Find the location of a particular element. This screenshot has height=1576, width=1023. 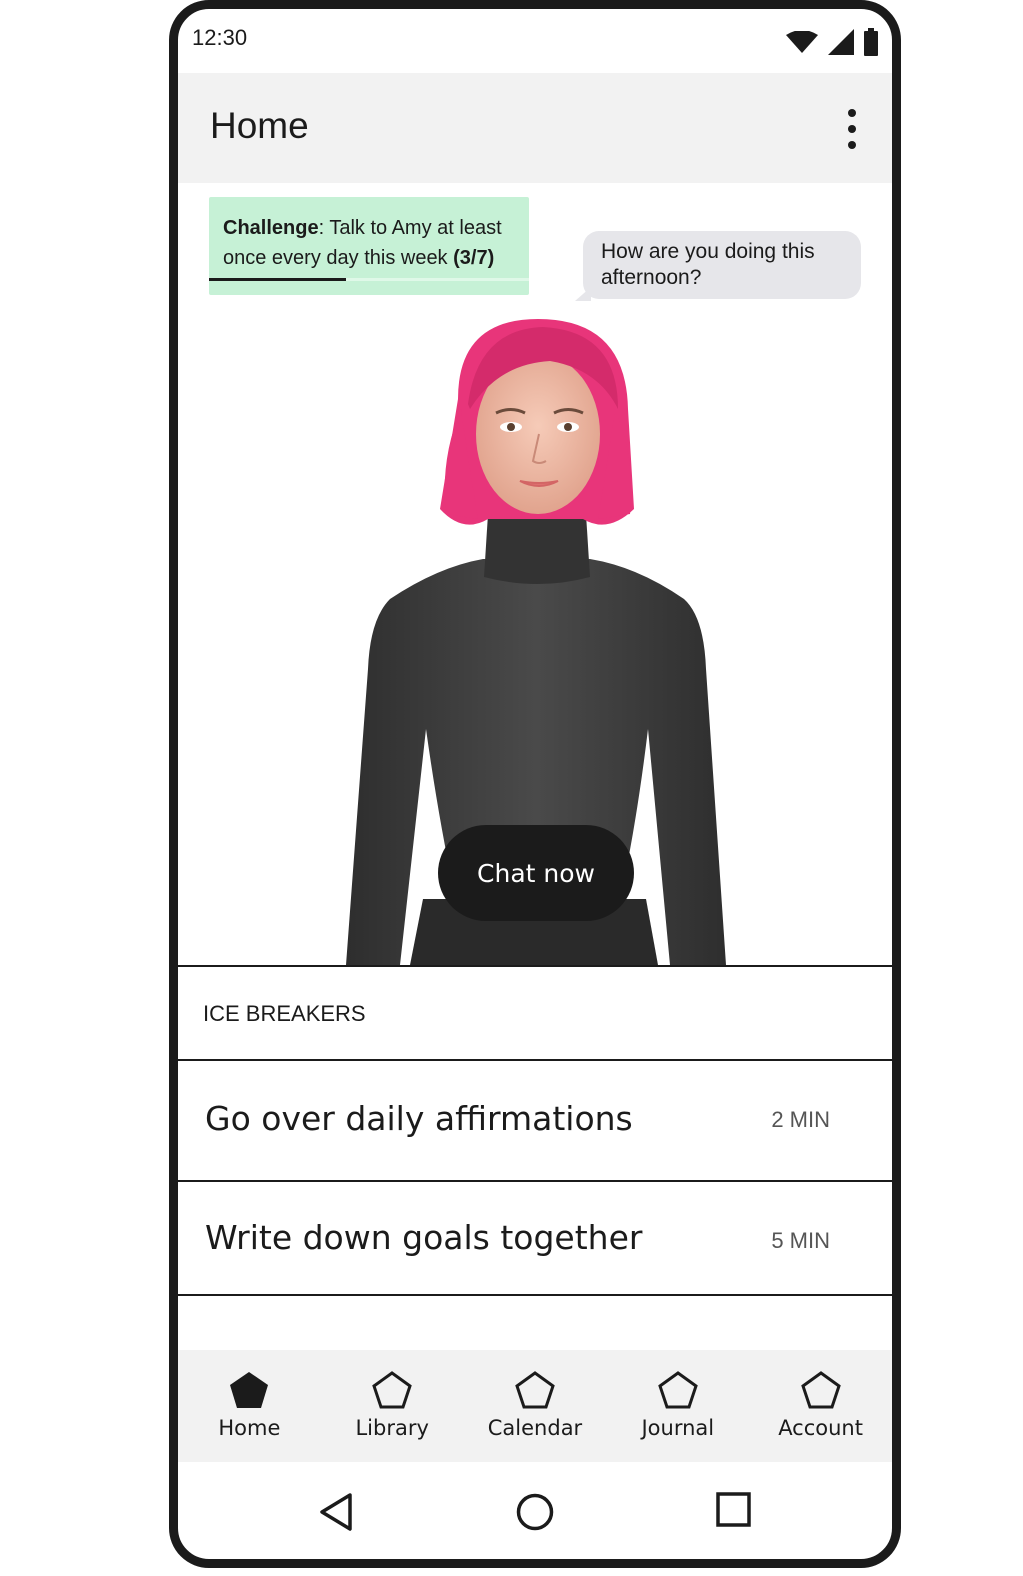

challenge-progress-text: (3/7) is located at coordinates (474, 258).